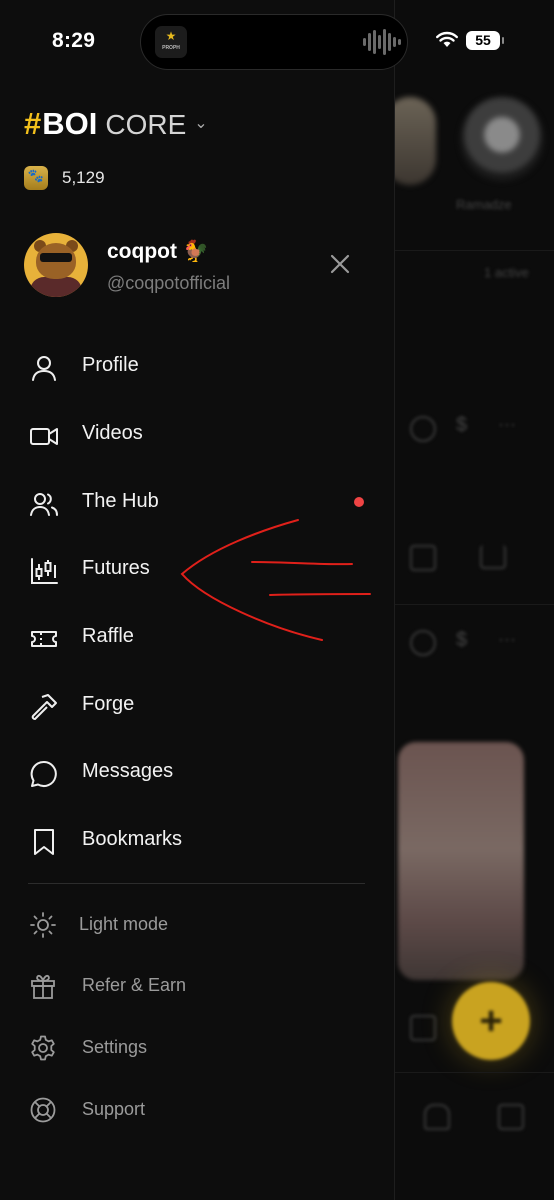  Describe the element at coordinates (197, 637) in the screenshot. I see `menu-item-raffle: Raffle` at that location.